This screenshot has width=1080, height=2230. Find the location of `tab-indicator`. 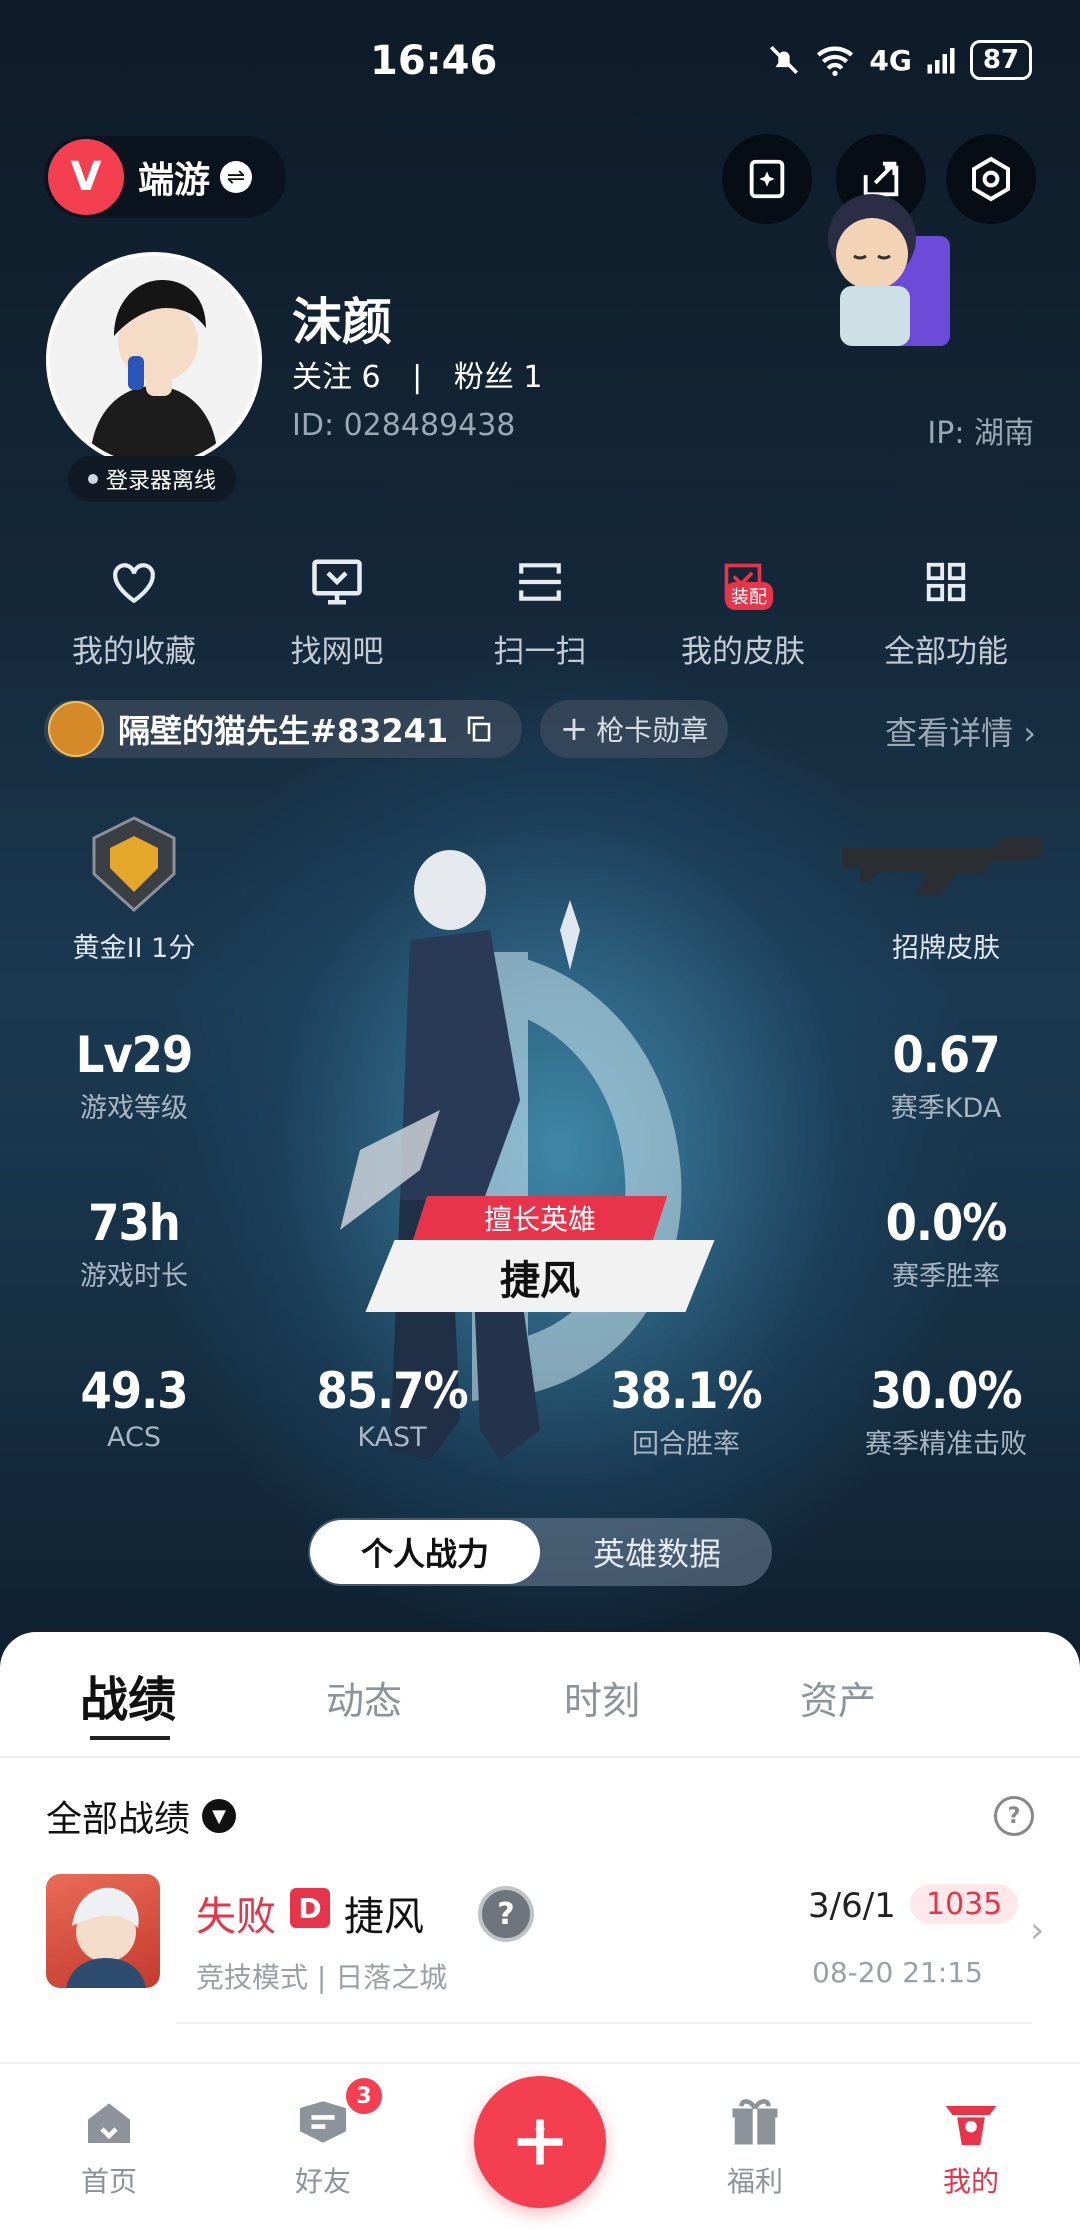

tab-indicator is located at coordinates (130, 1738).